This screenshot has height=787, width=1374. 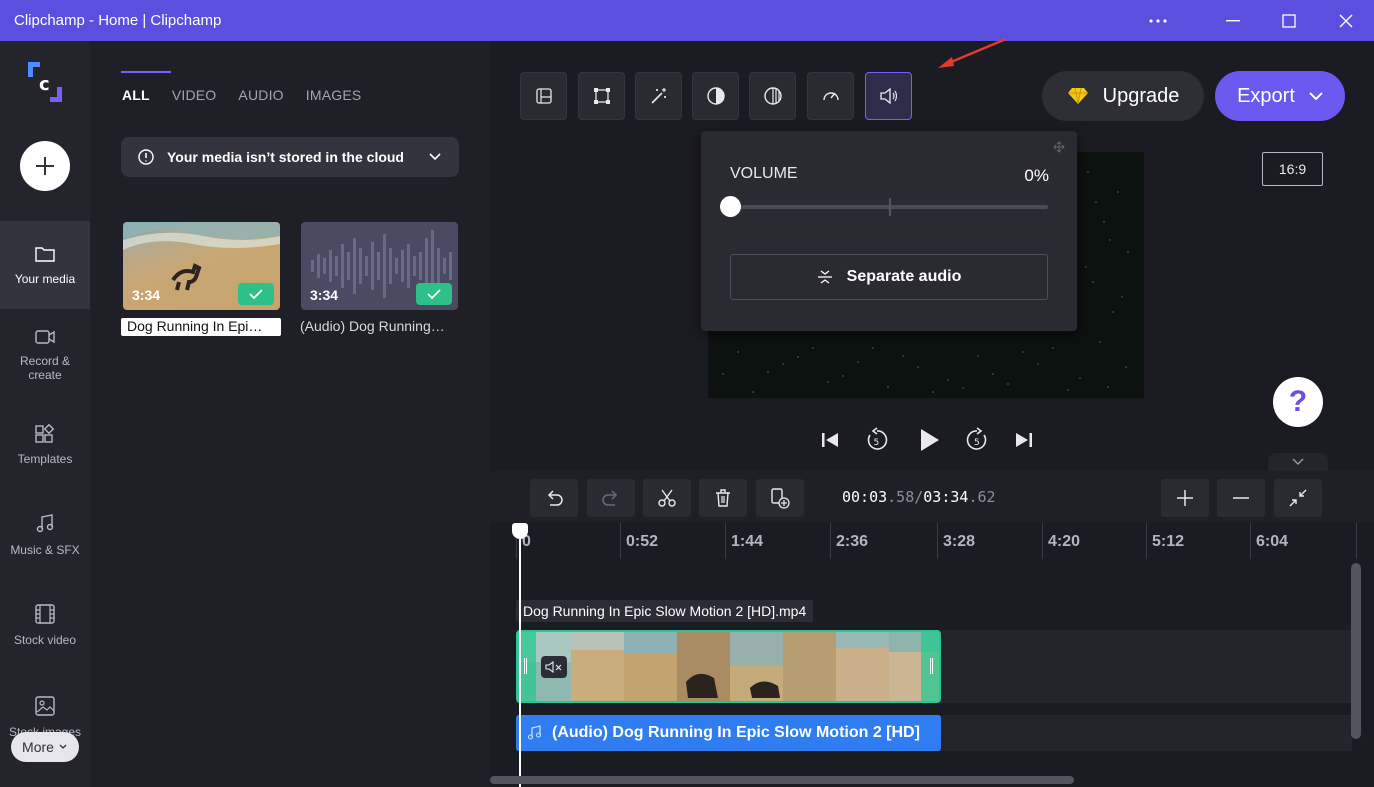 What do you see at coordinates (45, 640) in the screenshot?
I see `sidebar-item-label: Stock video` at bounding box center [45, 640].